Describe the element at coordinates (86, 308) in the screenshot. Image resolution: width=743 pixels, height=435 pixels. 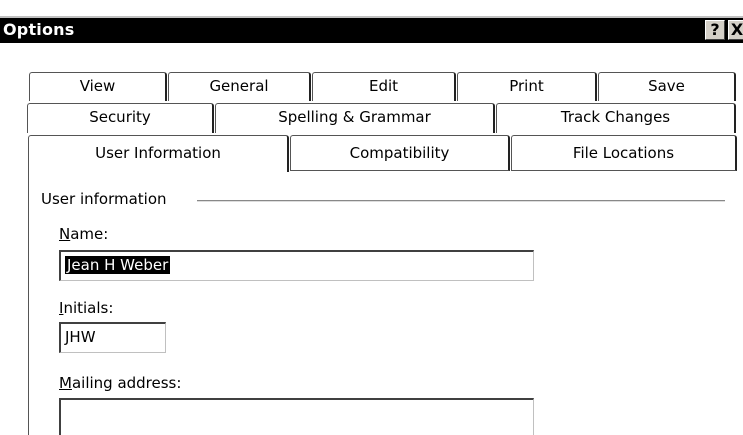
I see `initials-label: Initials:` at that location.